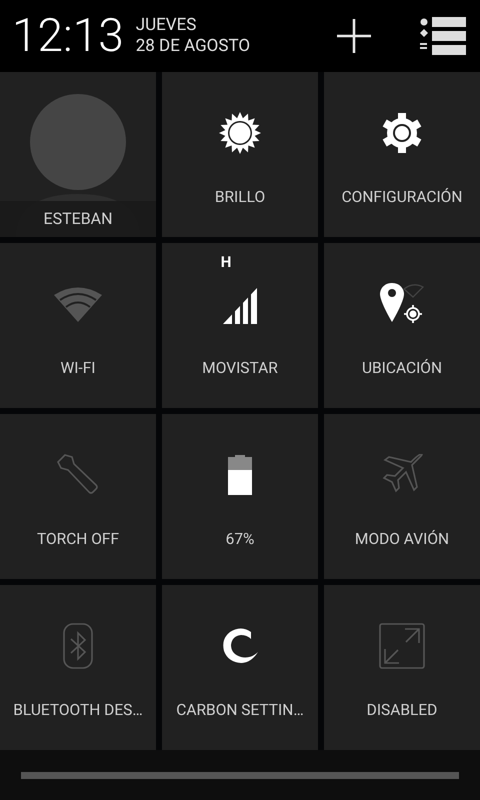  I want to click on clock-time: 12:13, so click(68, 36).